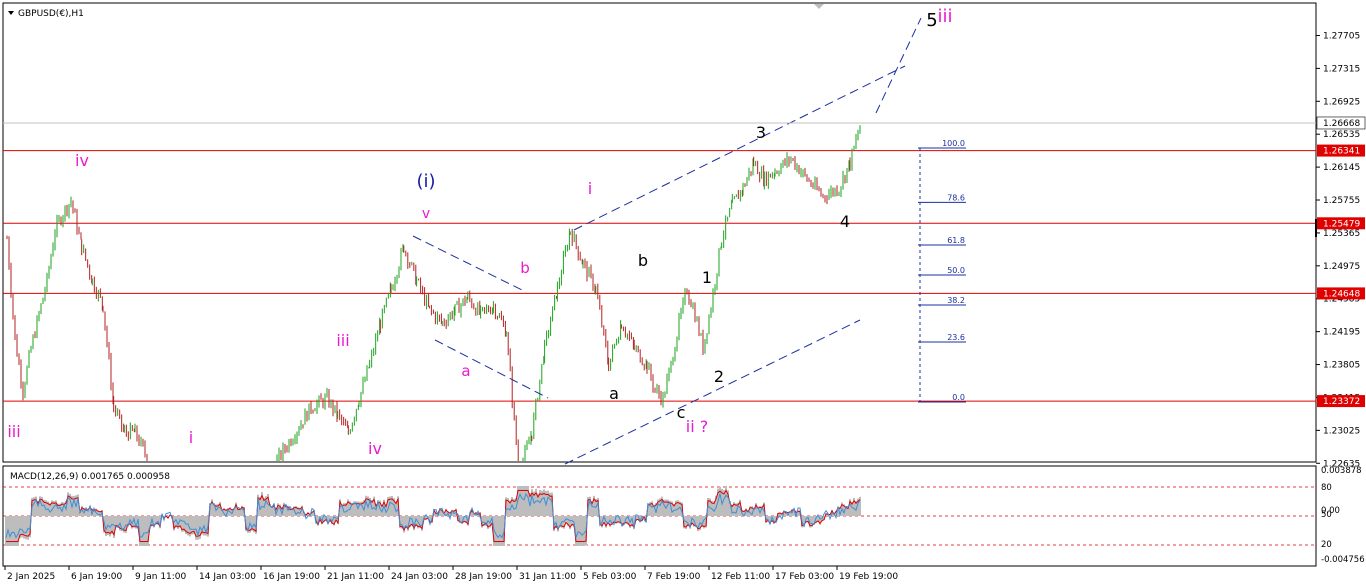 The width and height of the screenshot is (1366, 588). I want to click on price-tick-label: 1.25755, so click(1341, 201).